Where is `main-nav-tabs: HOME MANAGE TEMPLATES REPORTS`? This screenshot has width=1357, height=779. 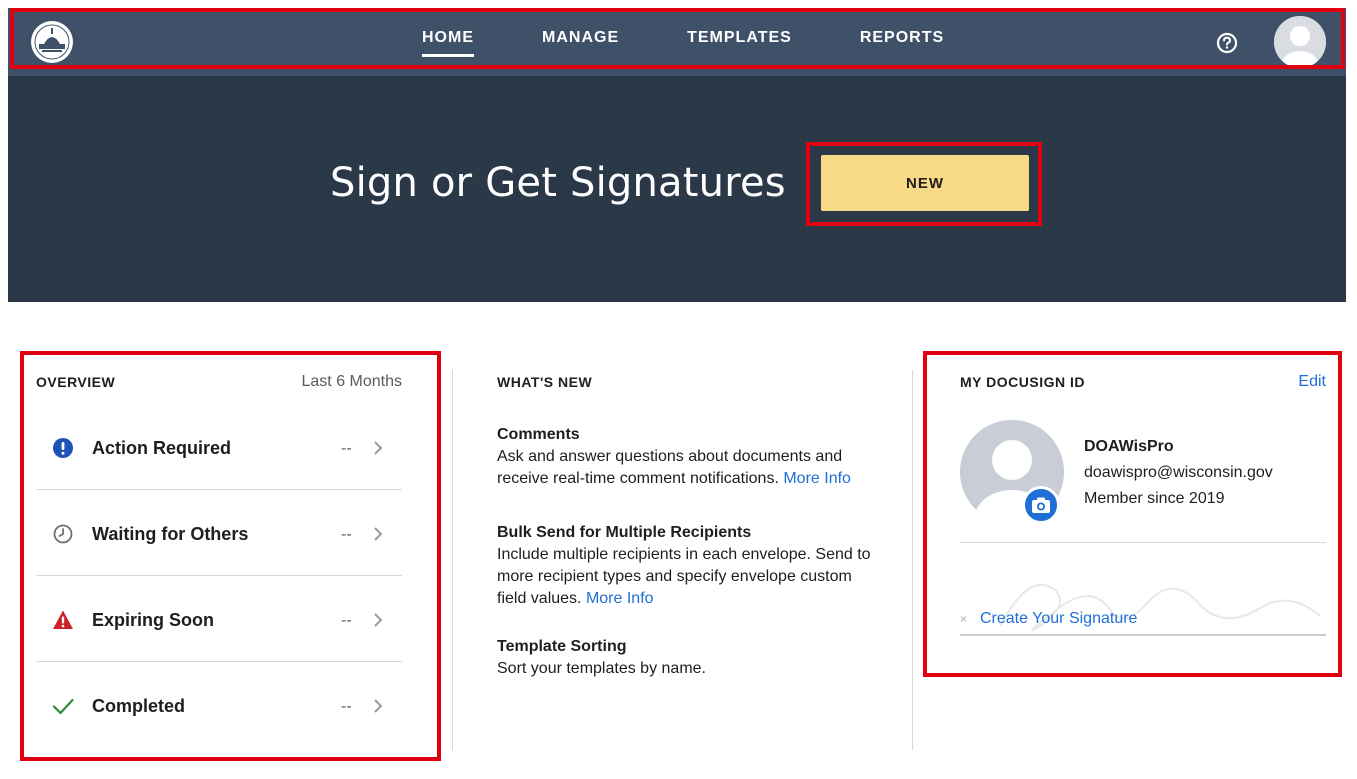
main-nav-tabs: HOME MANAGE TEMPLATES REPORTS is located at coordinates (683, 42).